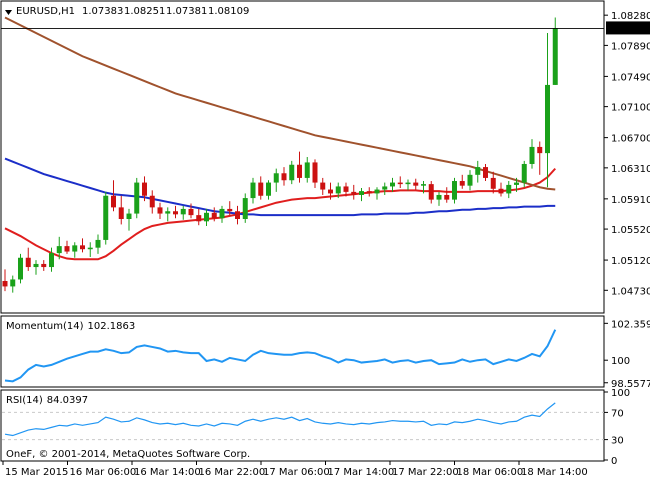 The image size is (650, 480). I want to click on time-tick-label: 18 Mar 06:00, so click(490, 472).